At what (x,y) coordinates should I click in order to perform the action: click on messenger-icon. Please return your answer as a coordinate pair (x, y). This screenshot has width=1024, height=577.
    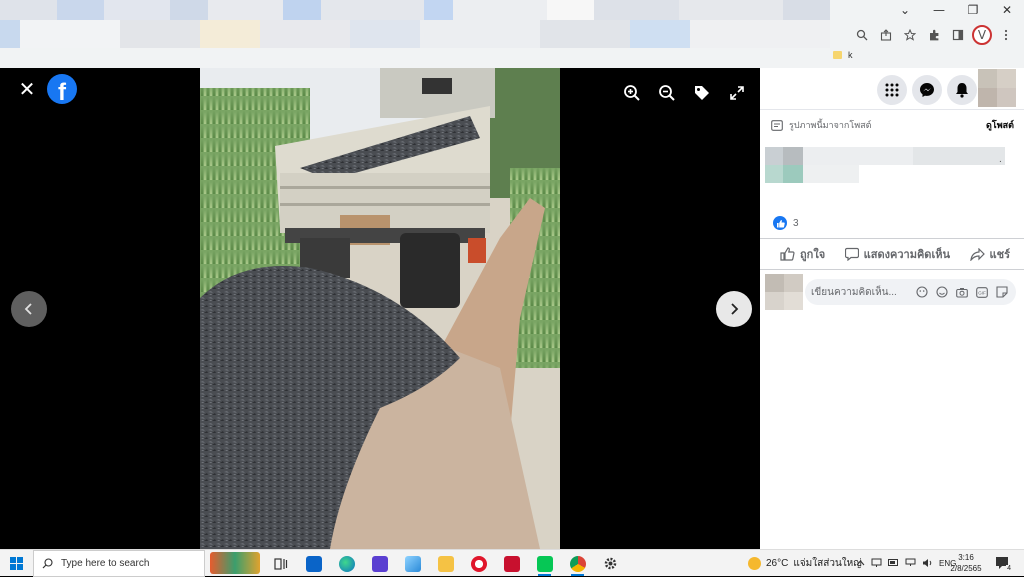
    Looking at the image, I should click on (927, 90).